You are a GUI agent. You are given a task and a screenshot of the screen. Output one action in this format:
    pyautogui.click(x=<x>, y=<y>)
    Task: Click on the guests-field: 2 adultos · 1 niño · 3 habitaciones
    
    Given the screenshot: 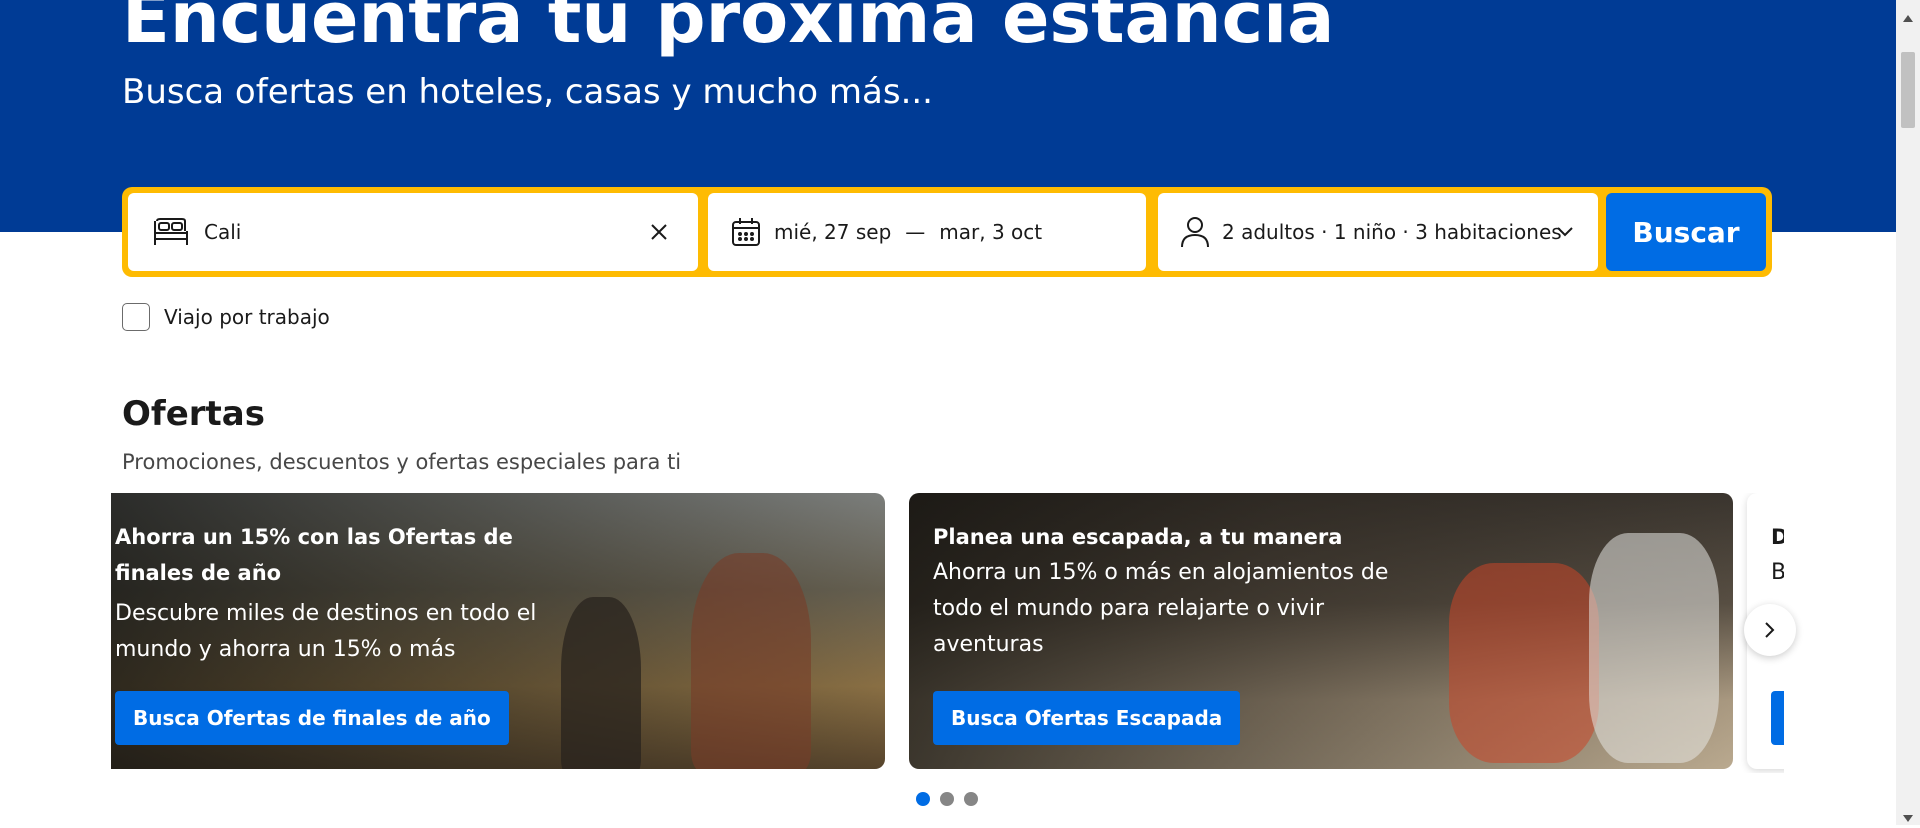 What is the action you would take?
    pyautogui.click(x=1378, y=232)
    